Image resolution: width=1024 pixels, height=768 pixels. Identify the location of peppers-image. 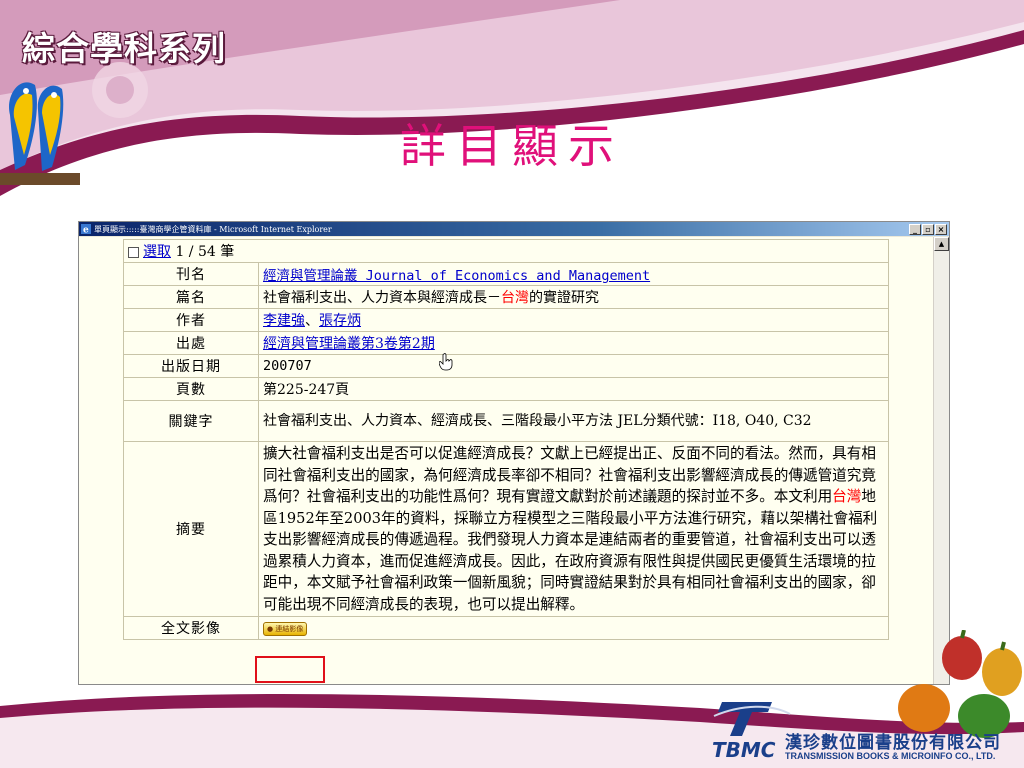
(960, 684).